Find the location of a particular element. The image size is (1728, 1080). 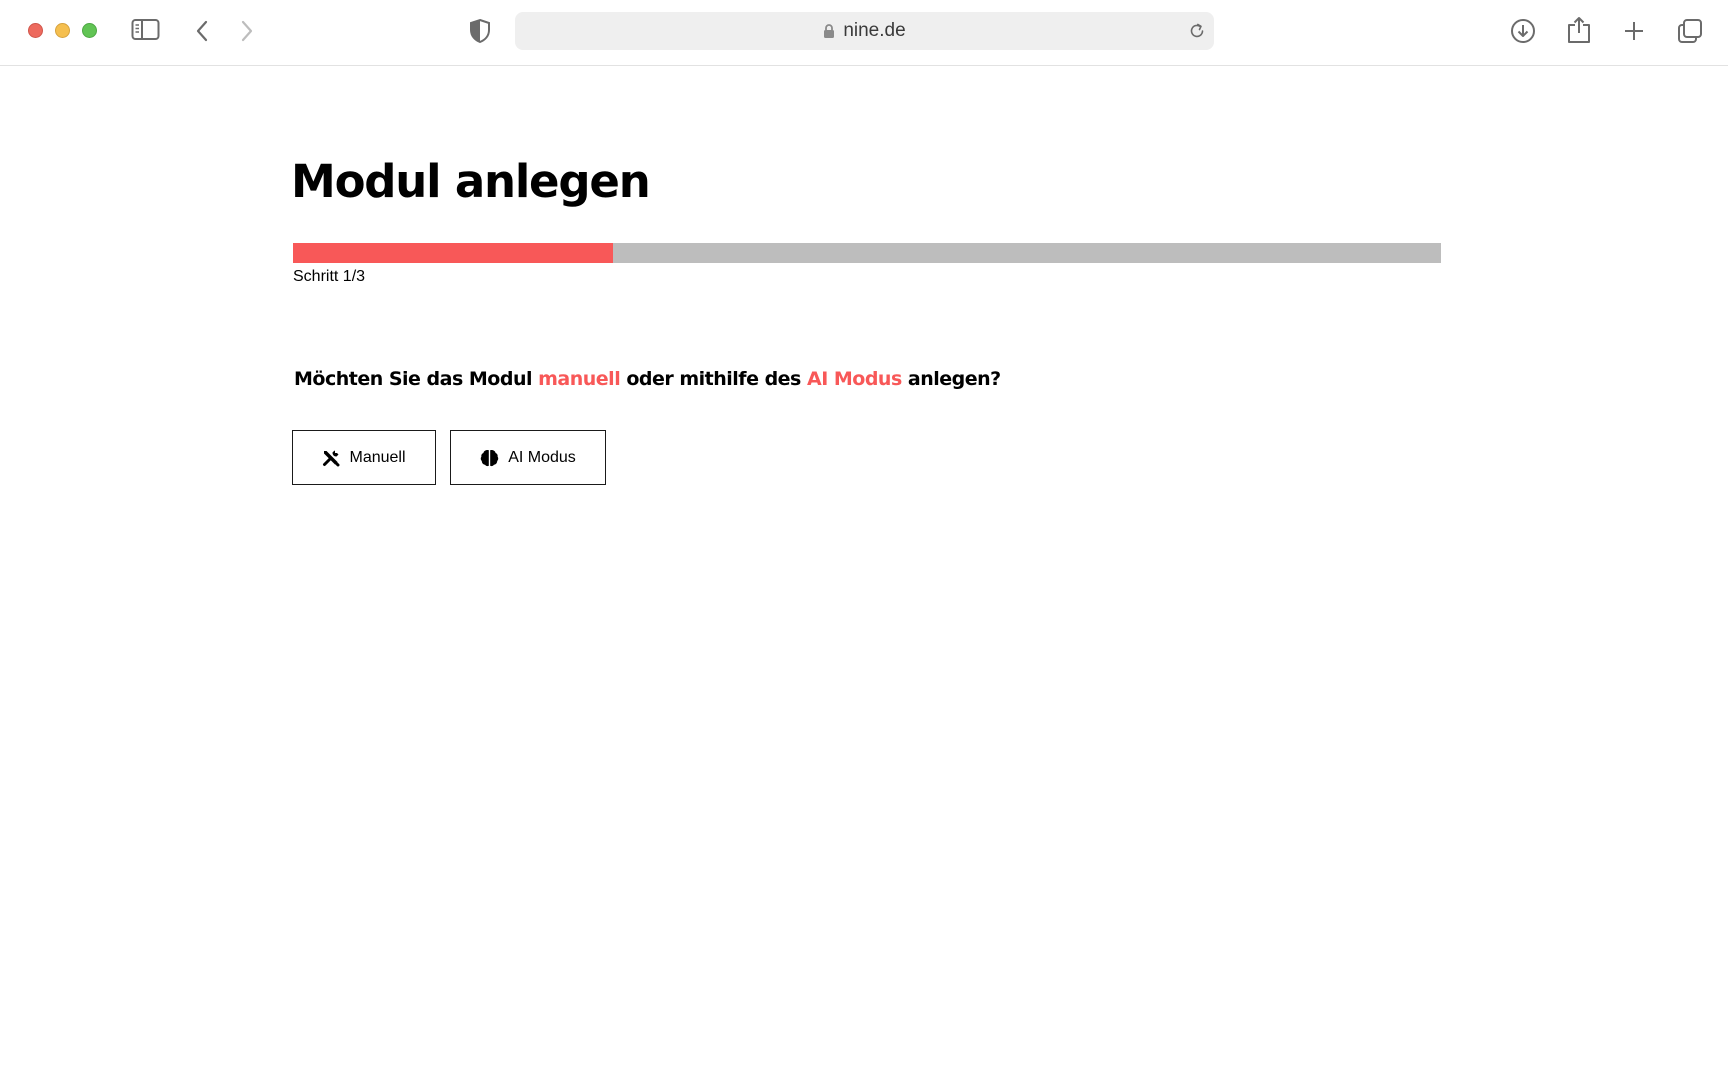

close-window-button is located at coordinates (35, 30).